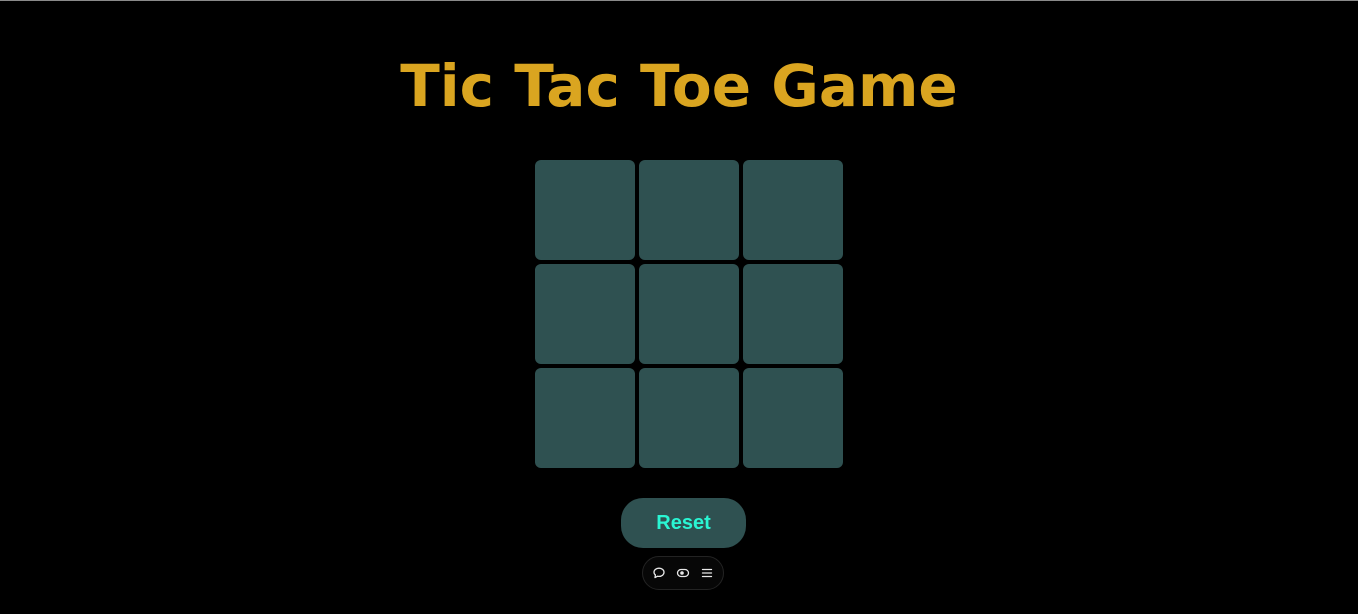 This screenshot has height=614, width=1358. What do you see at coordinates (707, 573) in the screenshot?
I see `menu-icon` at bounding box center [707, 573].